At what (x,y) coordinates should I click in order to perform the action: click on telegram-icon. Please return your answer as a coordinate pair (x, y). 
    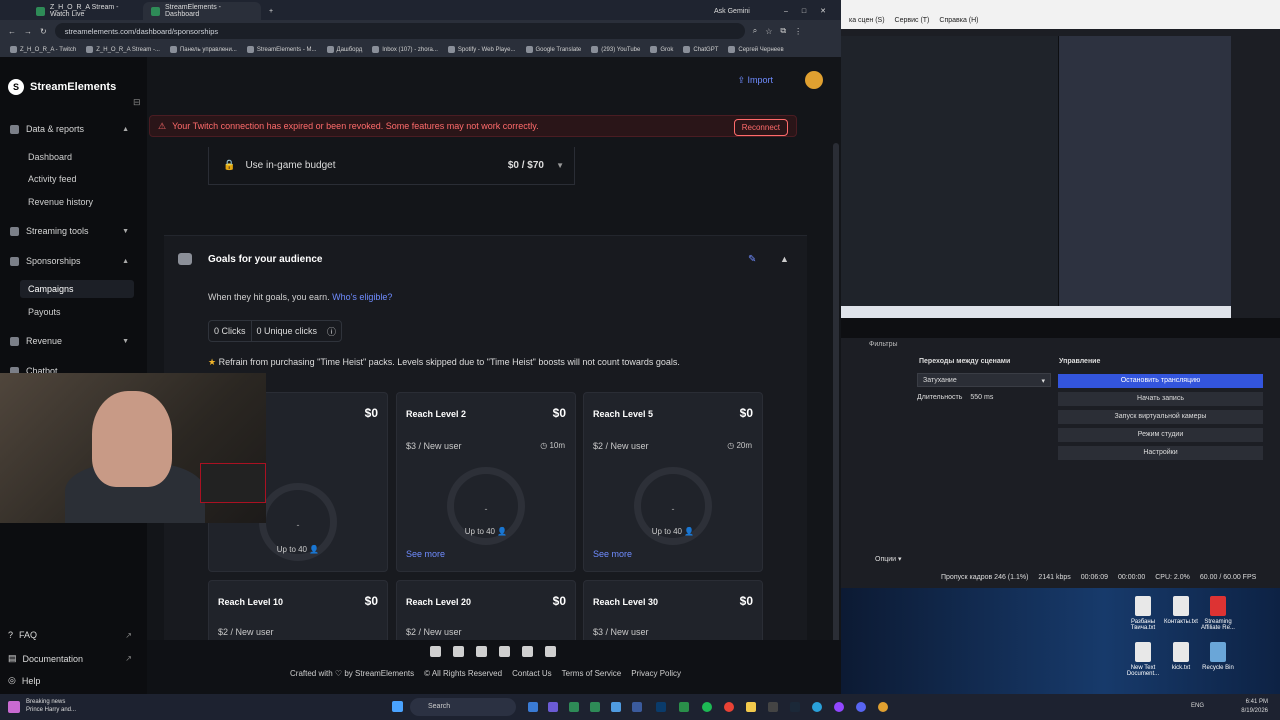
    Looking at the image, I should click on (817, 707).